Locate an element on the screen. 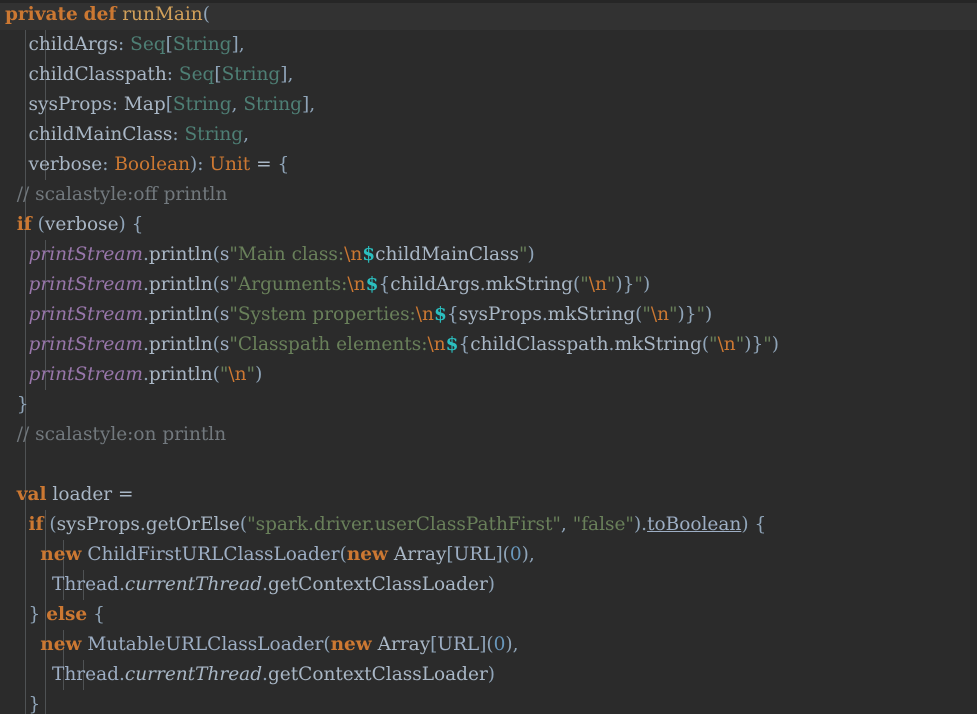 Image resolution: width=977 pixels, height=714 pixels. code-token: Array is located at coordinates (420, 554).